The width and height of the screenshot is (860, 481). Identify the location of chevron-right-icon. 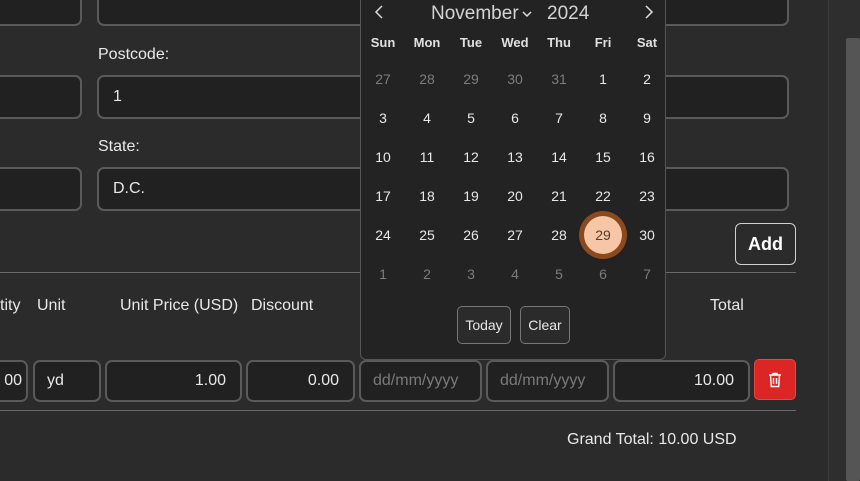
(649, 12).